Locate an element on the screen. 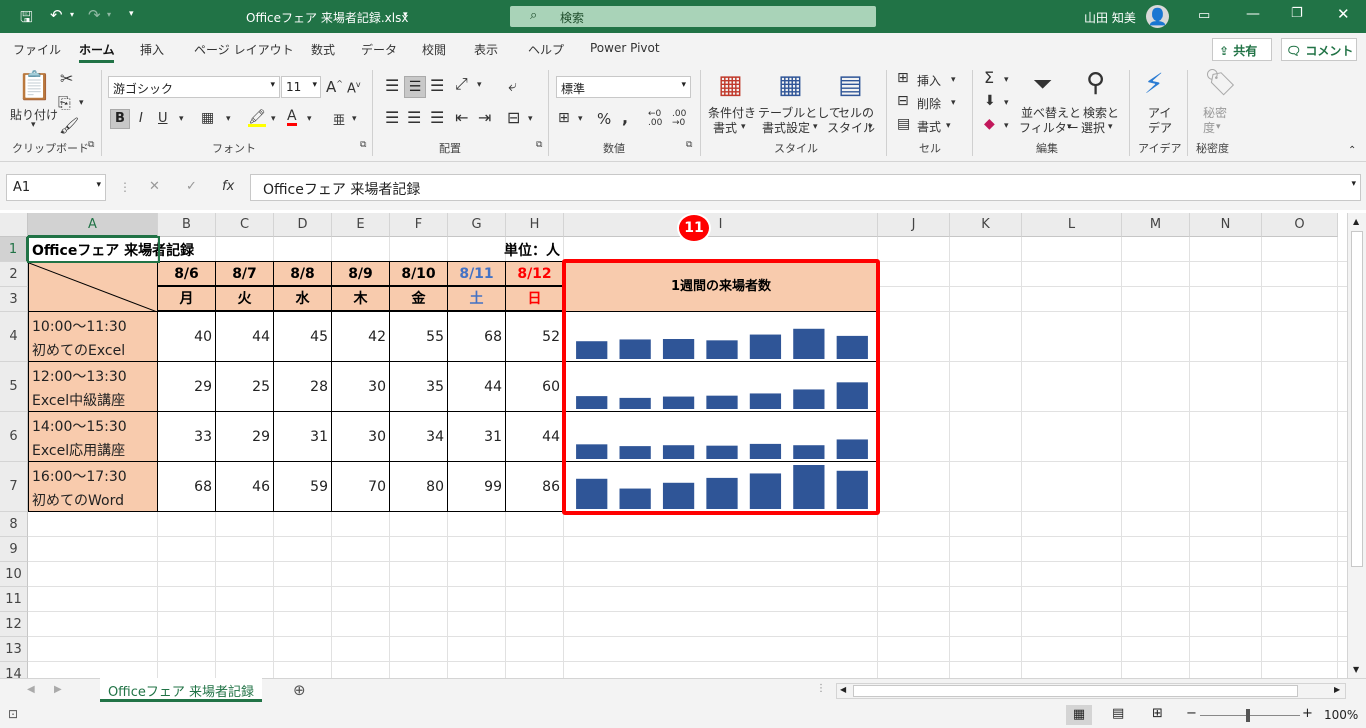  clipboard-launcher-icon: ⧉ is located at coordinates (91, 145).